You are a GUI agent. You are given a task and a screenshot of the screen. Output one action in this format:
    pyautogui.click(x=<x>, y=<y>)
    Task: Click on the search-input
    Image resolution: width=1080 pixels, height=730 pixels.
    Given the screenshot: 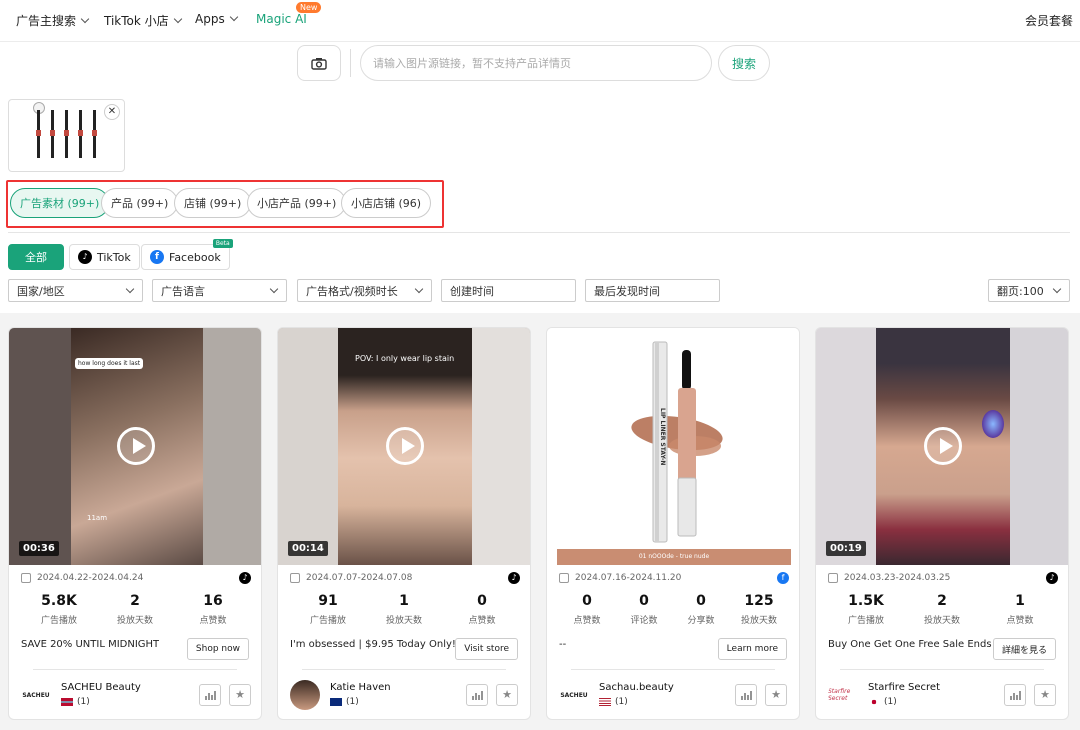 What is the action you would take?
    pyautogui.click(x=536, y=63)
    